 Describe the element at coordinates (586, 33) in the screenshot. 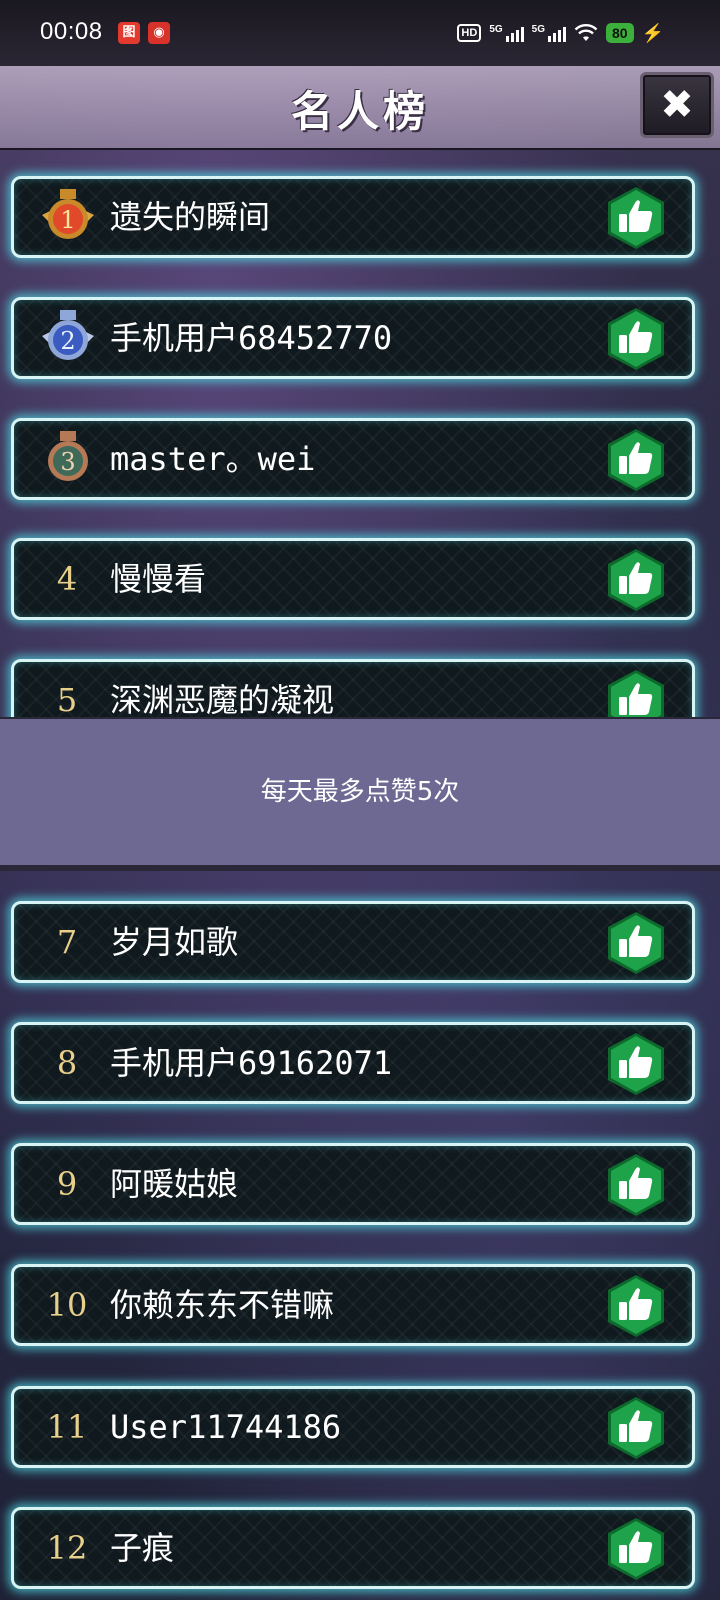

I see `wifi-icon` at that location.